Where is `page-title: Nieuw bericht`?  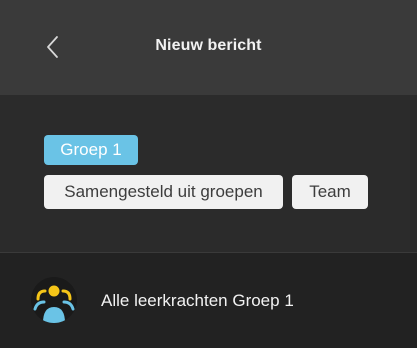
page-title: Nieuw bericht is located at coordinates (208, 45).